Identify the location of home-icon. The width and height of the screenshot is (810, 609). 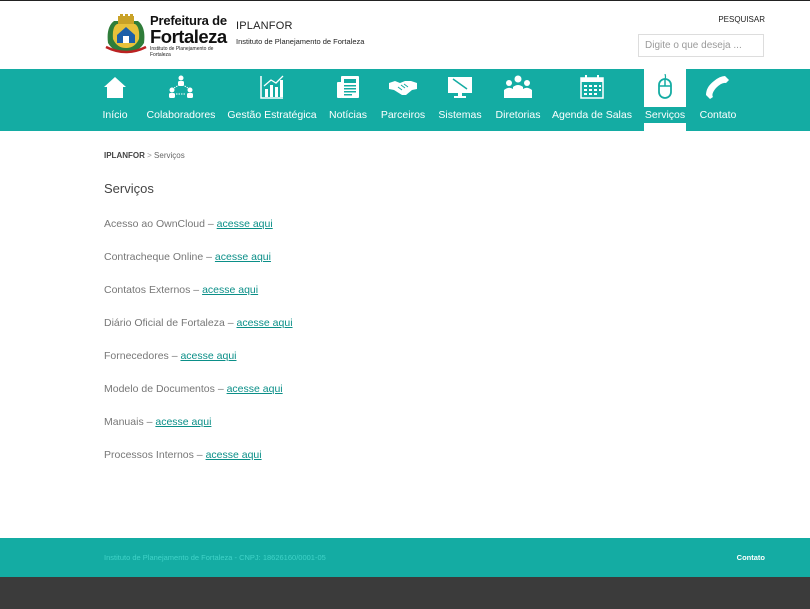
(115, 87).